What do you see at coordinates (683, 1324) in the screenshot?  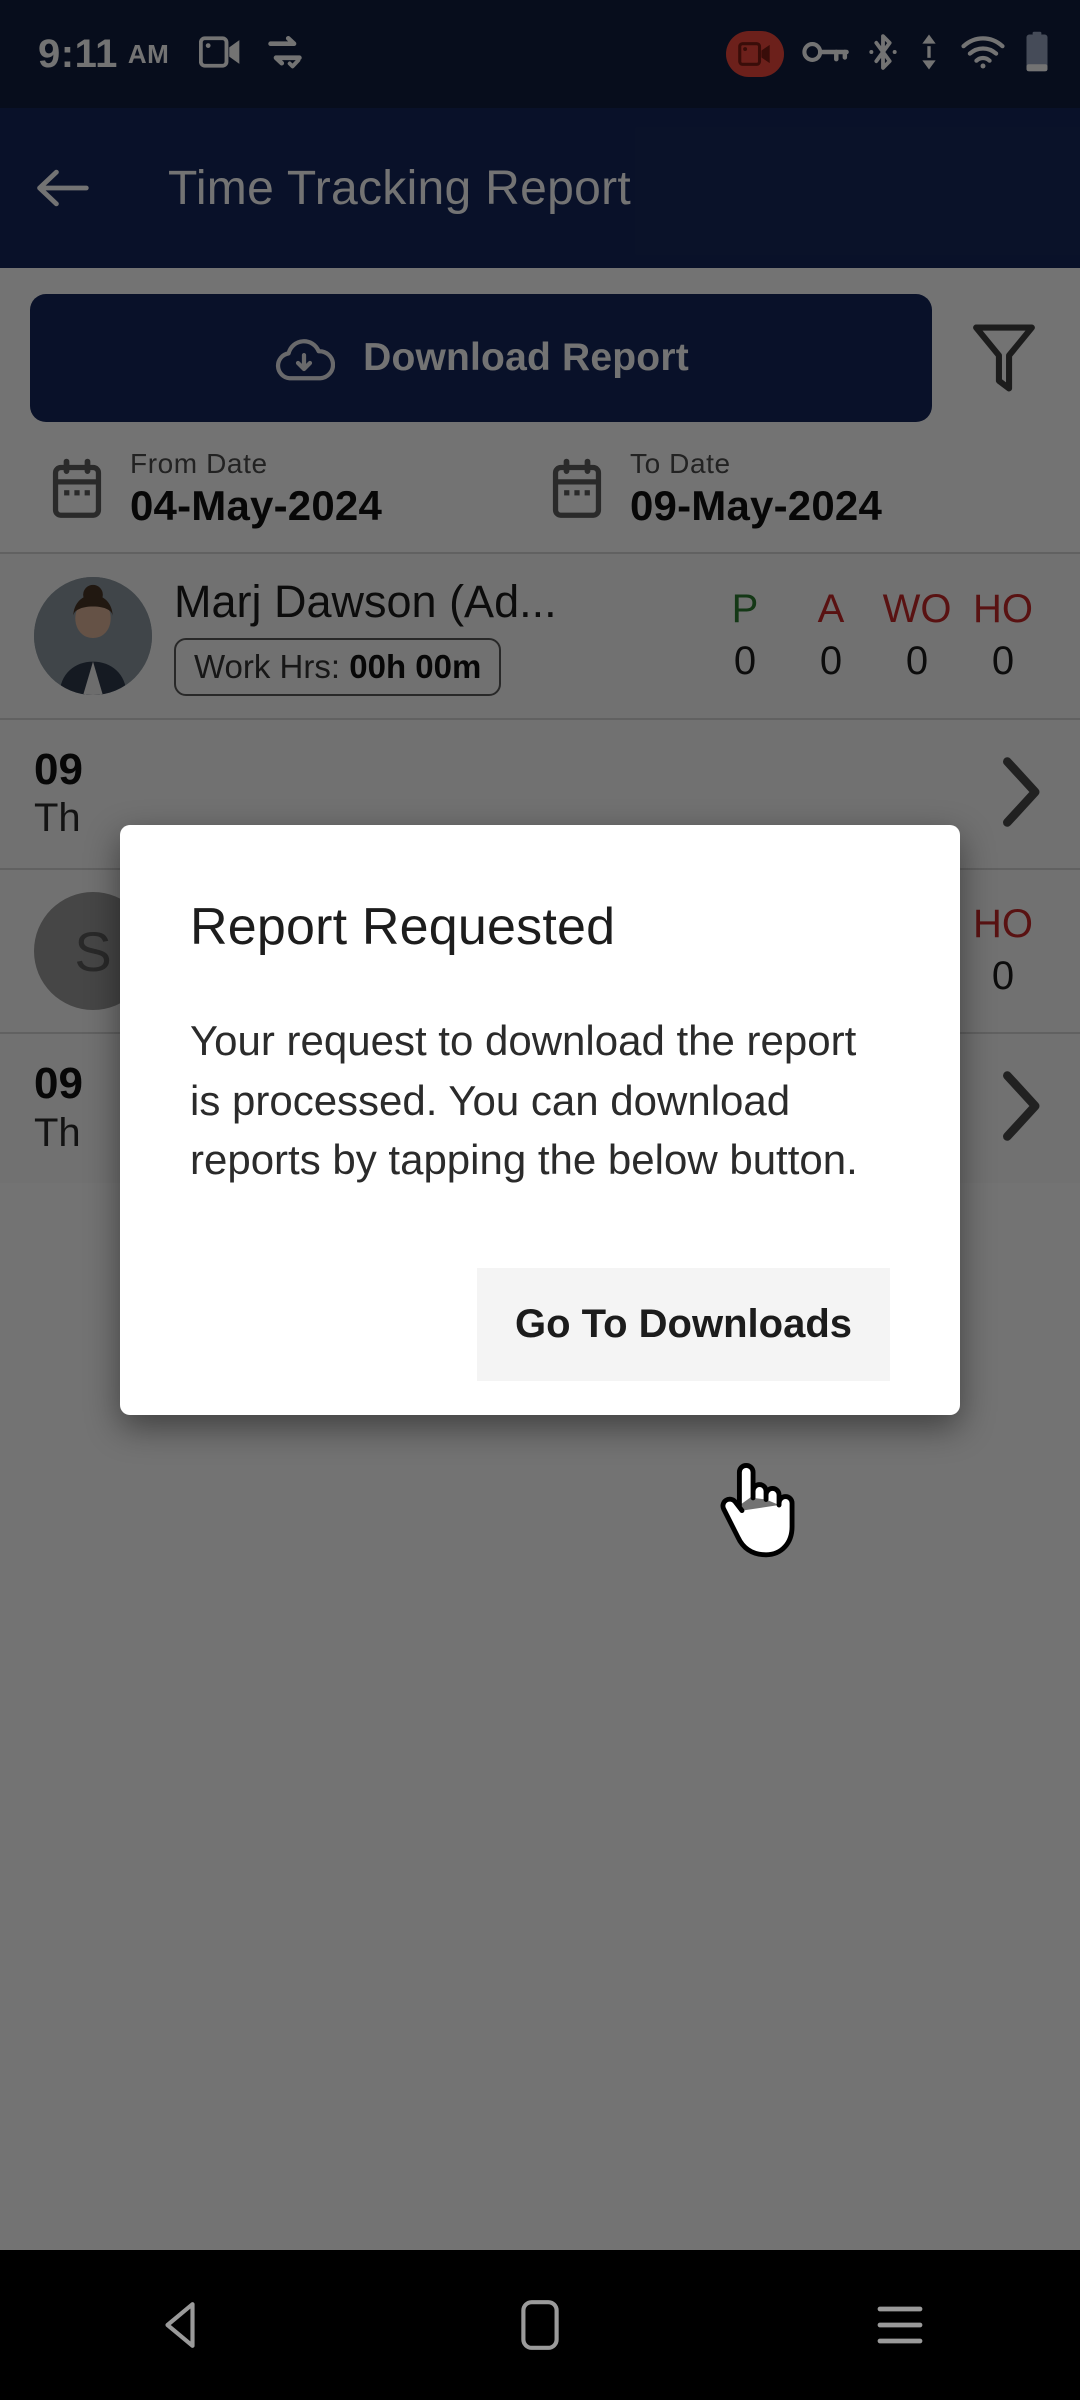 I see `go-to-downloads-button: Go To Downloads` at bounding box center [683, 1324].